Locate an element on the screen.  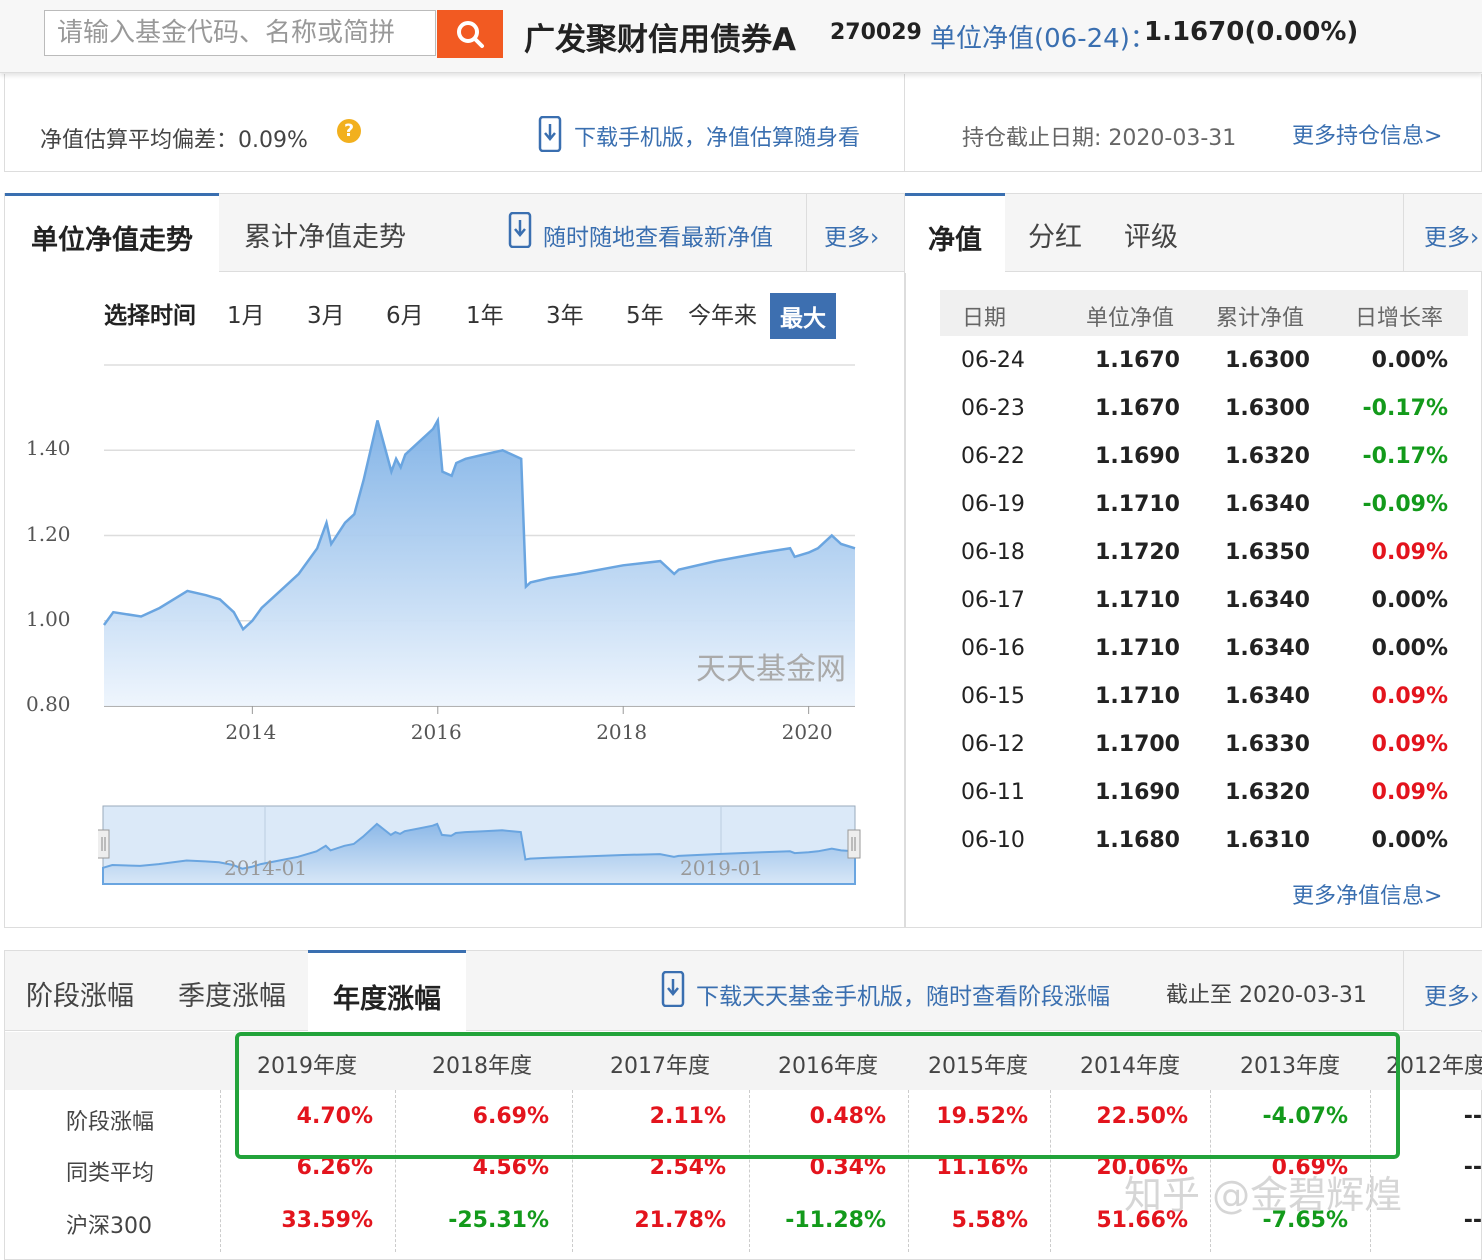
col-daily-rate: 日增长率 is located at coordinates (1399, 318).